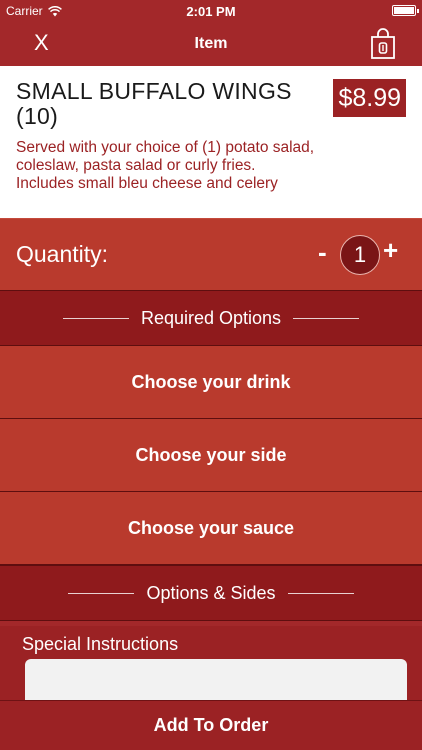  I want to click on nav-bar: X Item, so click(211, 44).